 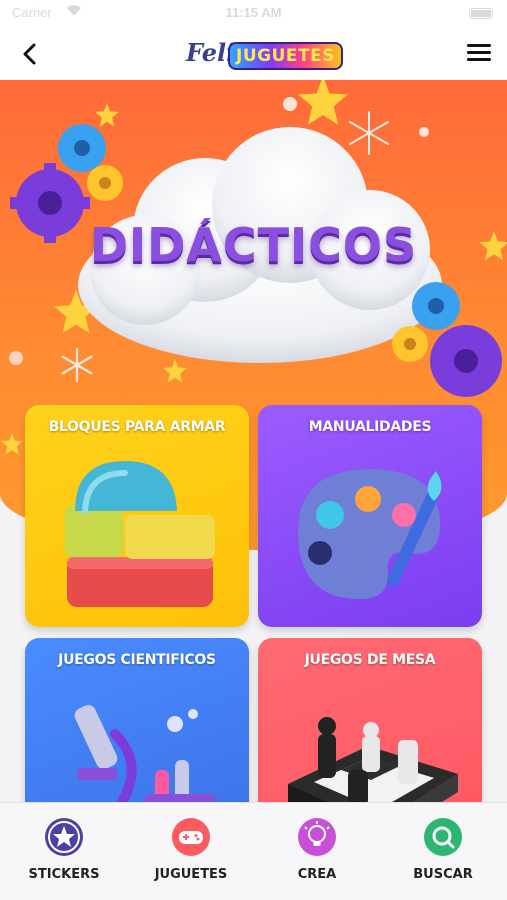 I want to click on bottom-tab-bar: STICKERS JUGUETES CREA BUSCAR, so click(x=253, y=851).